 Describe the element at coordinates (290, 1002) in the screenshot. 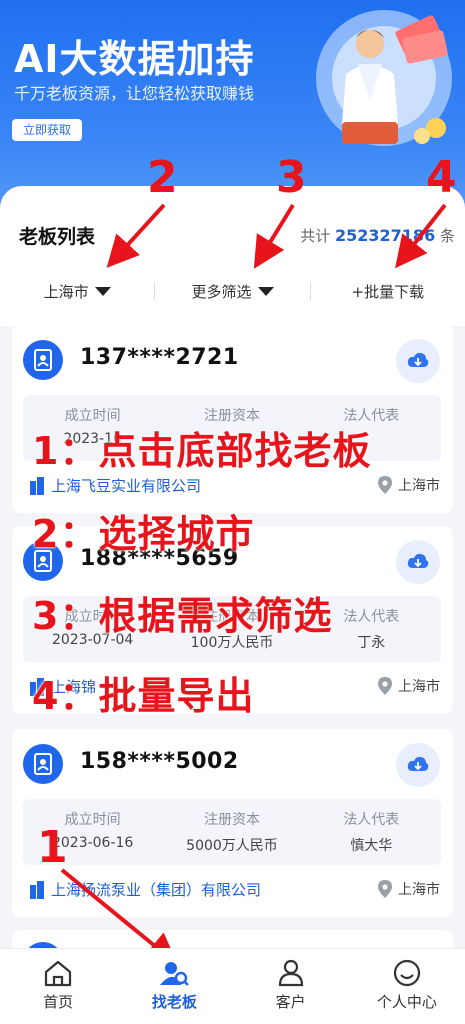

I see `tab-label: 客户` at that location.